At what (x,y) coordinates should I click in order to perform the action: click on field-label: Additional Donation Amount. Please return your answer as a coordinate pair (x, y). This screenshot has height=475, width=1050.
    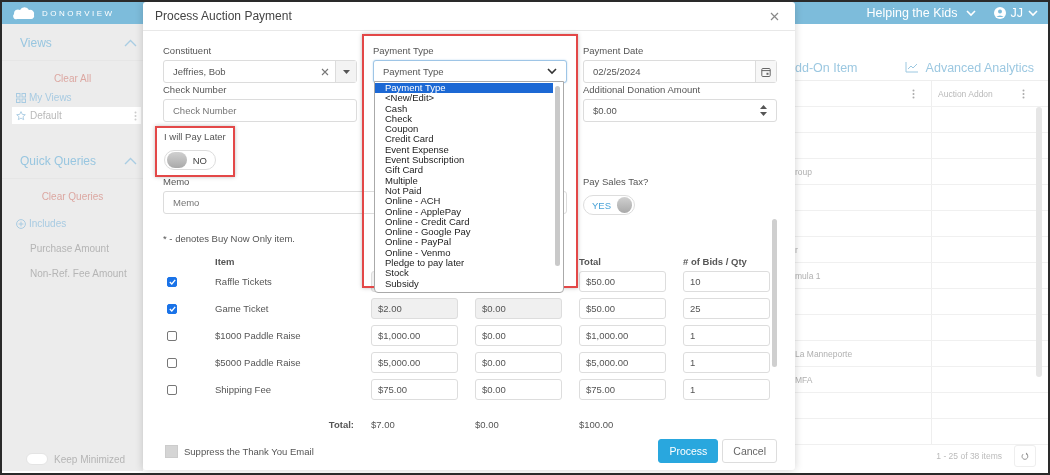
    Looking at the image, I should click on (642, 90).